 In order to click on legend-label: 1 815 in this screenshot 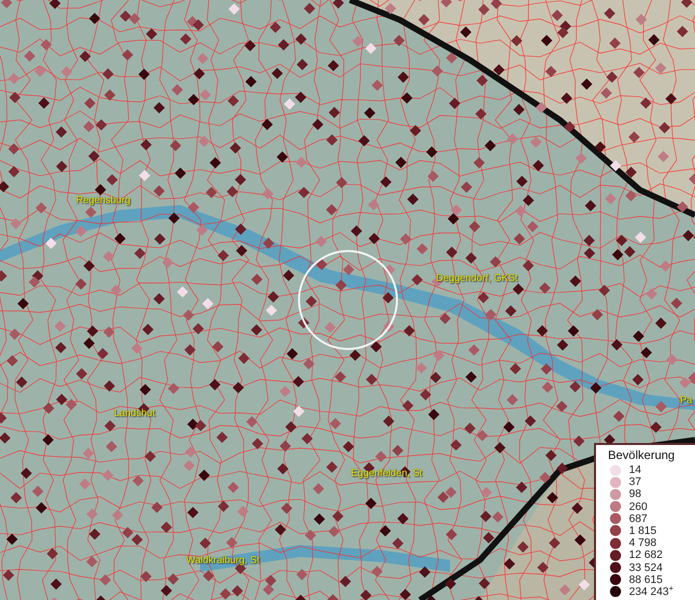, I will do `click(643, 530)`.